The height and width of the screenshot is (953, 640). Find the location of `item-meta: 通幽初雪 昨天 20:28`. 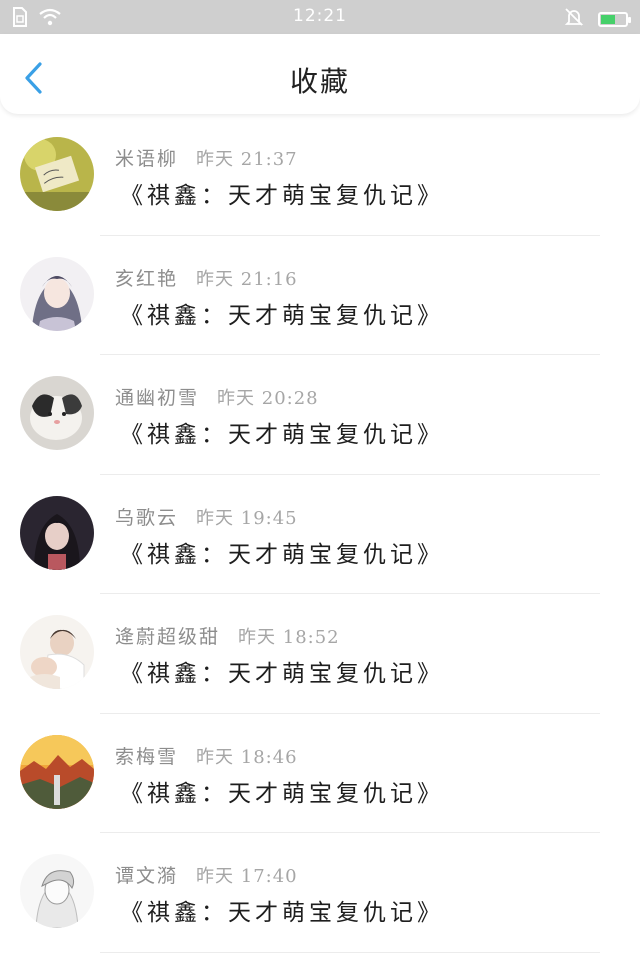

item-meta: 通幽初雪 昨天 20:28 is located at coordinates (217, 396).